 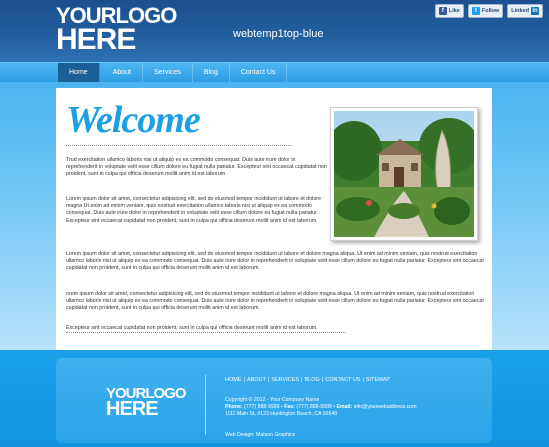 What do you see at coordinates (122, 73) in the screenshot?
I see `nav-item-about: About` at bounding box center [122, 73].